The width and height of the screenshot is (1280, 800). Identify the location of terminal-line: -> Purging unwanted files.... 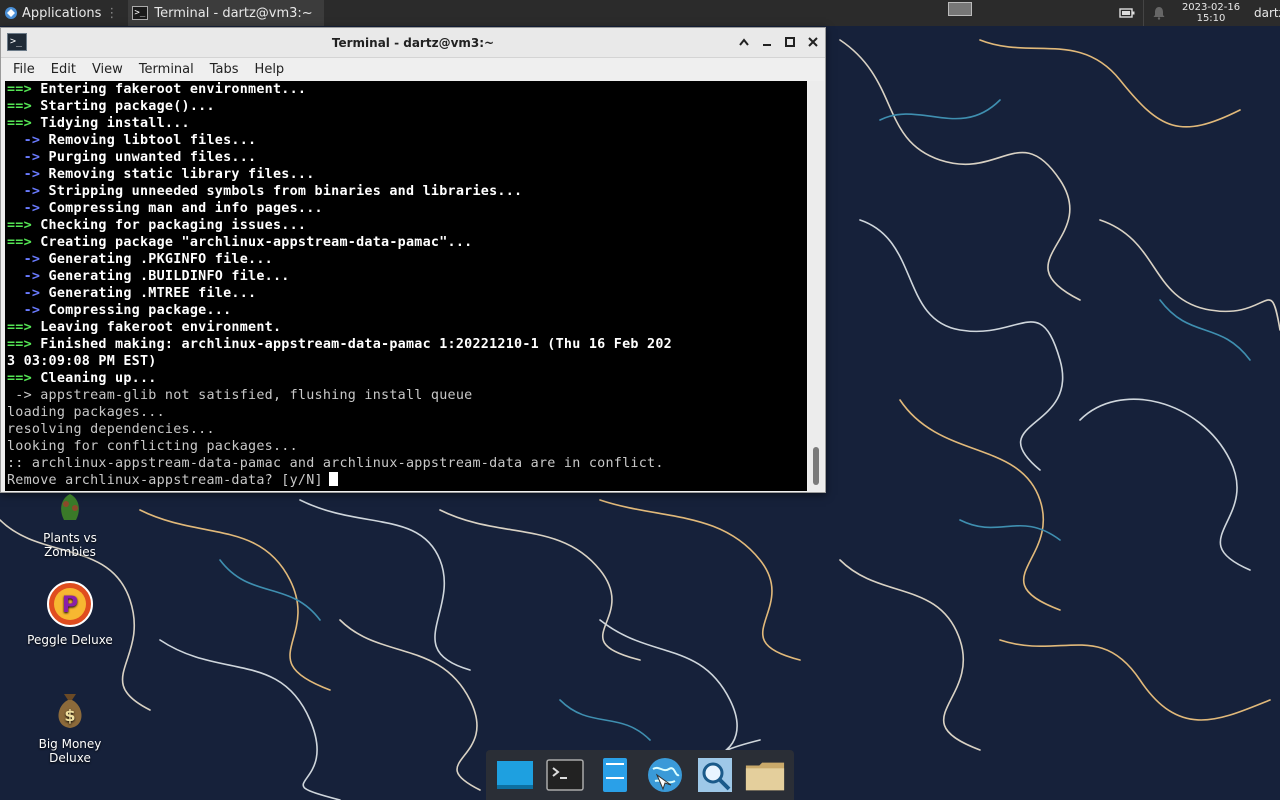
(407, 157).